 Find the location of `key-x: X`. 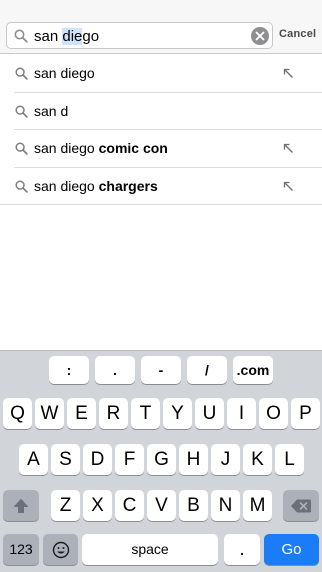

key-x: X is located at coordinates (97, 505).